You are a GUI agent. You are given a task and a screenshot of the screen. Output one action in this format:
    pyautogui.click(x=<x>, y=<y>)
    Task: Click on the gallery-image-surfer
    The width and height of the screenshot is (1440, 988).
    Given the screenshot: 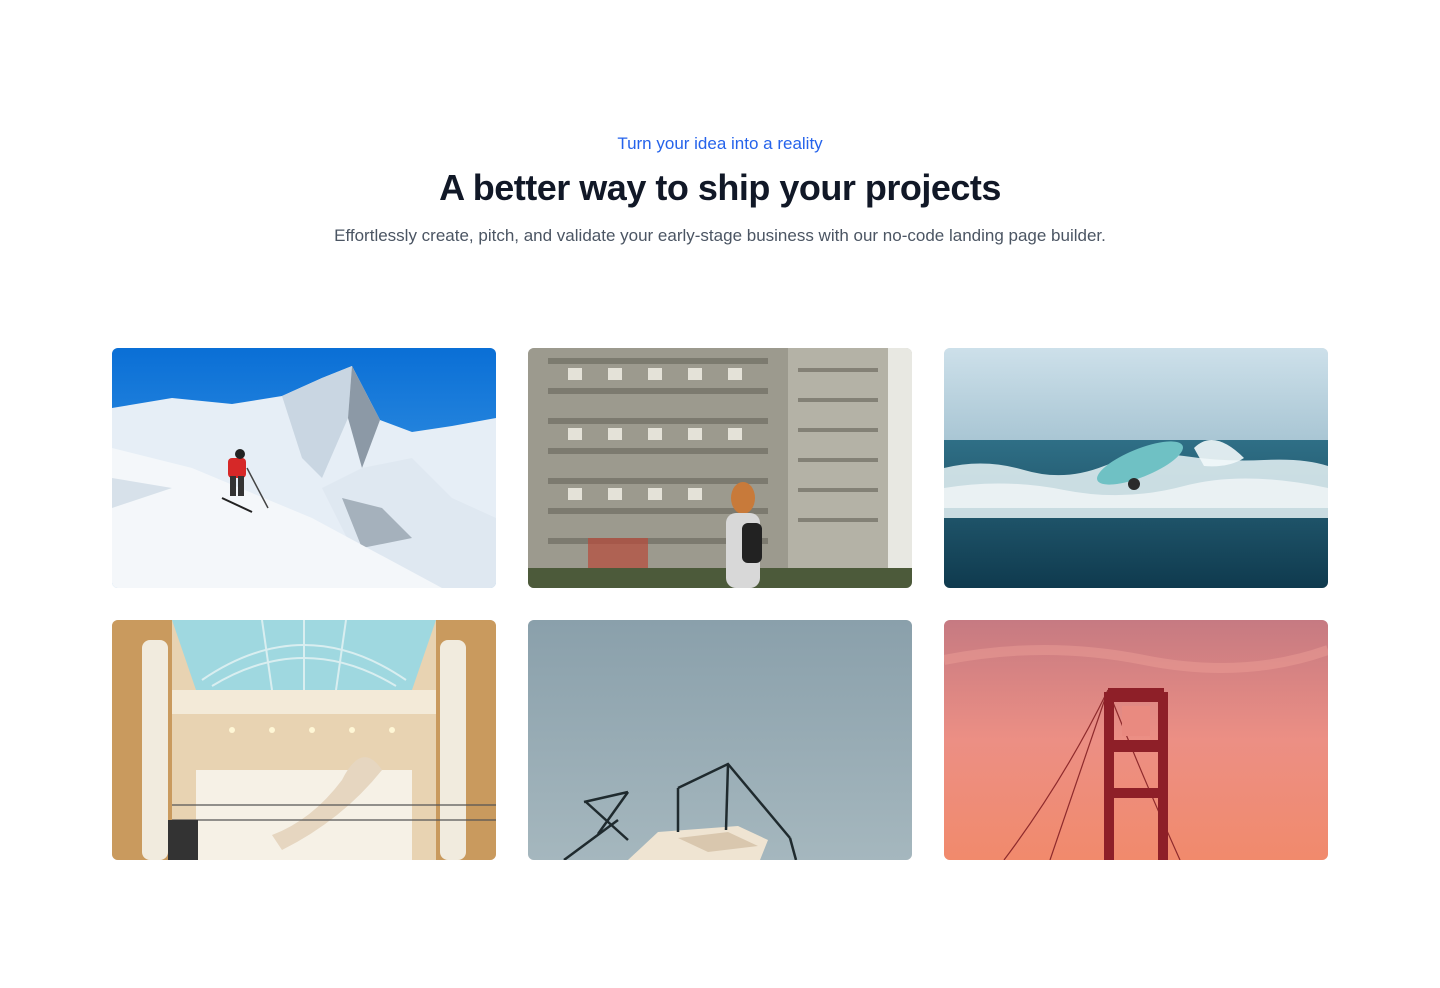 What is the action you would take?
    pyautogui.click(x=1136, y=468)
    